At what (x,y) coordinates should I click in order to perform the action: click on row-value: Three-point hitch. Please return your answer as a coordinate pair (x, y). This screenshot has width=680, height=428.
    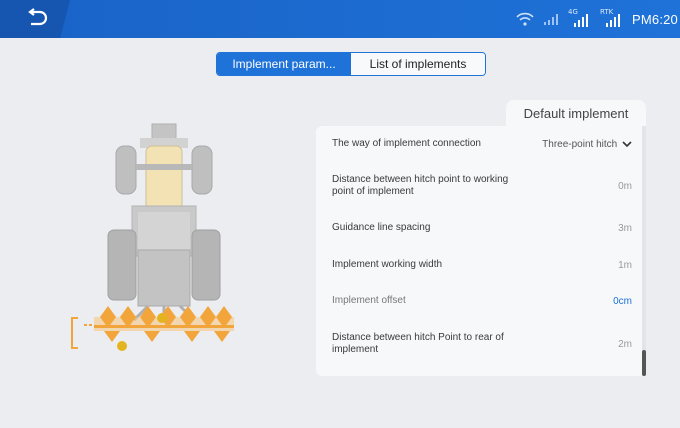
    Looking at the image, I should click on (587, 144).